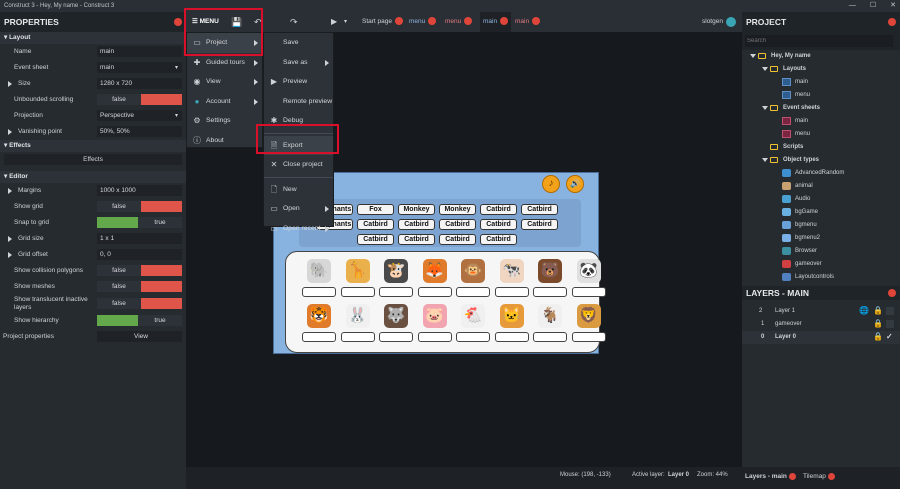  I want to click on tree-event-item: menu, so click(821, 134).